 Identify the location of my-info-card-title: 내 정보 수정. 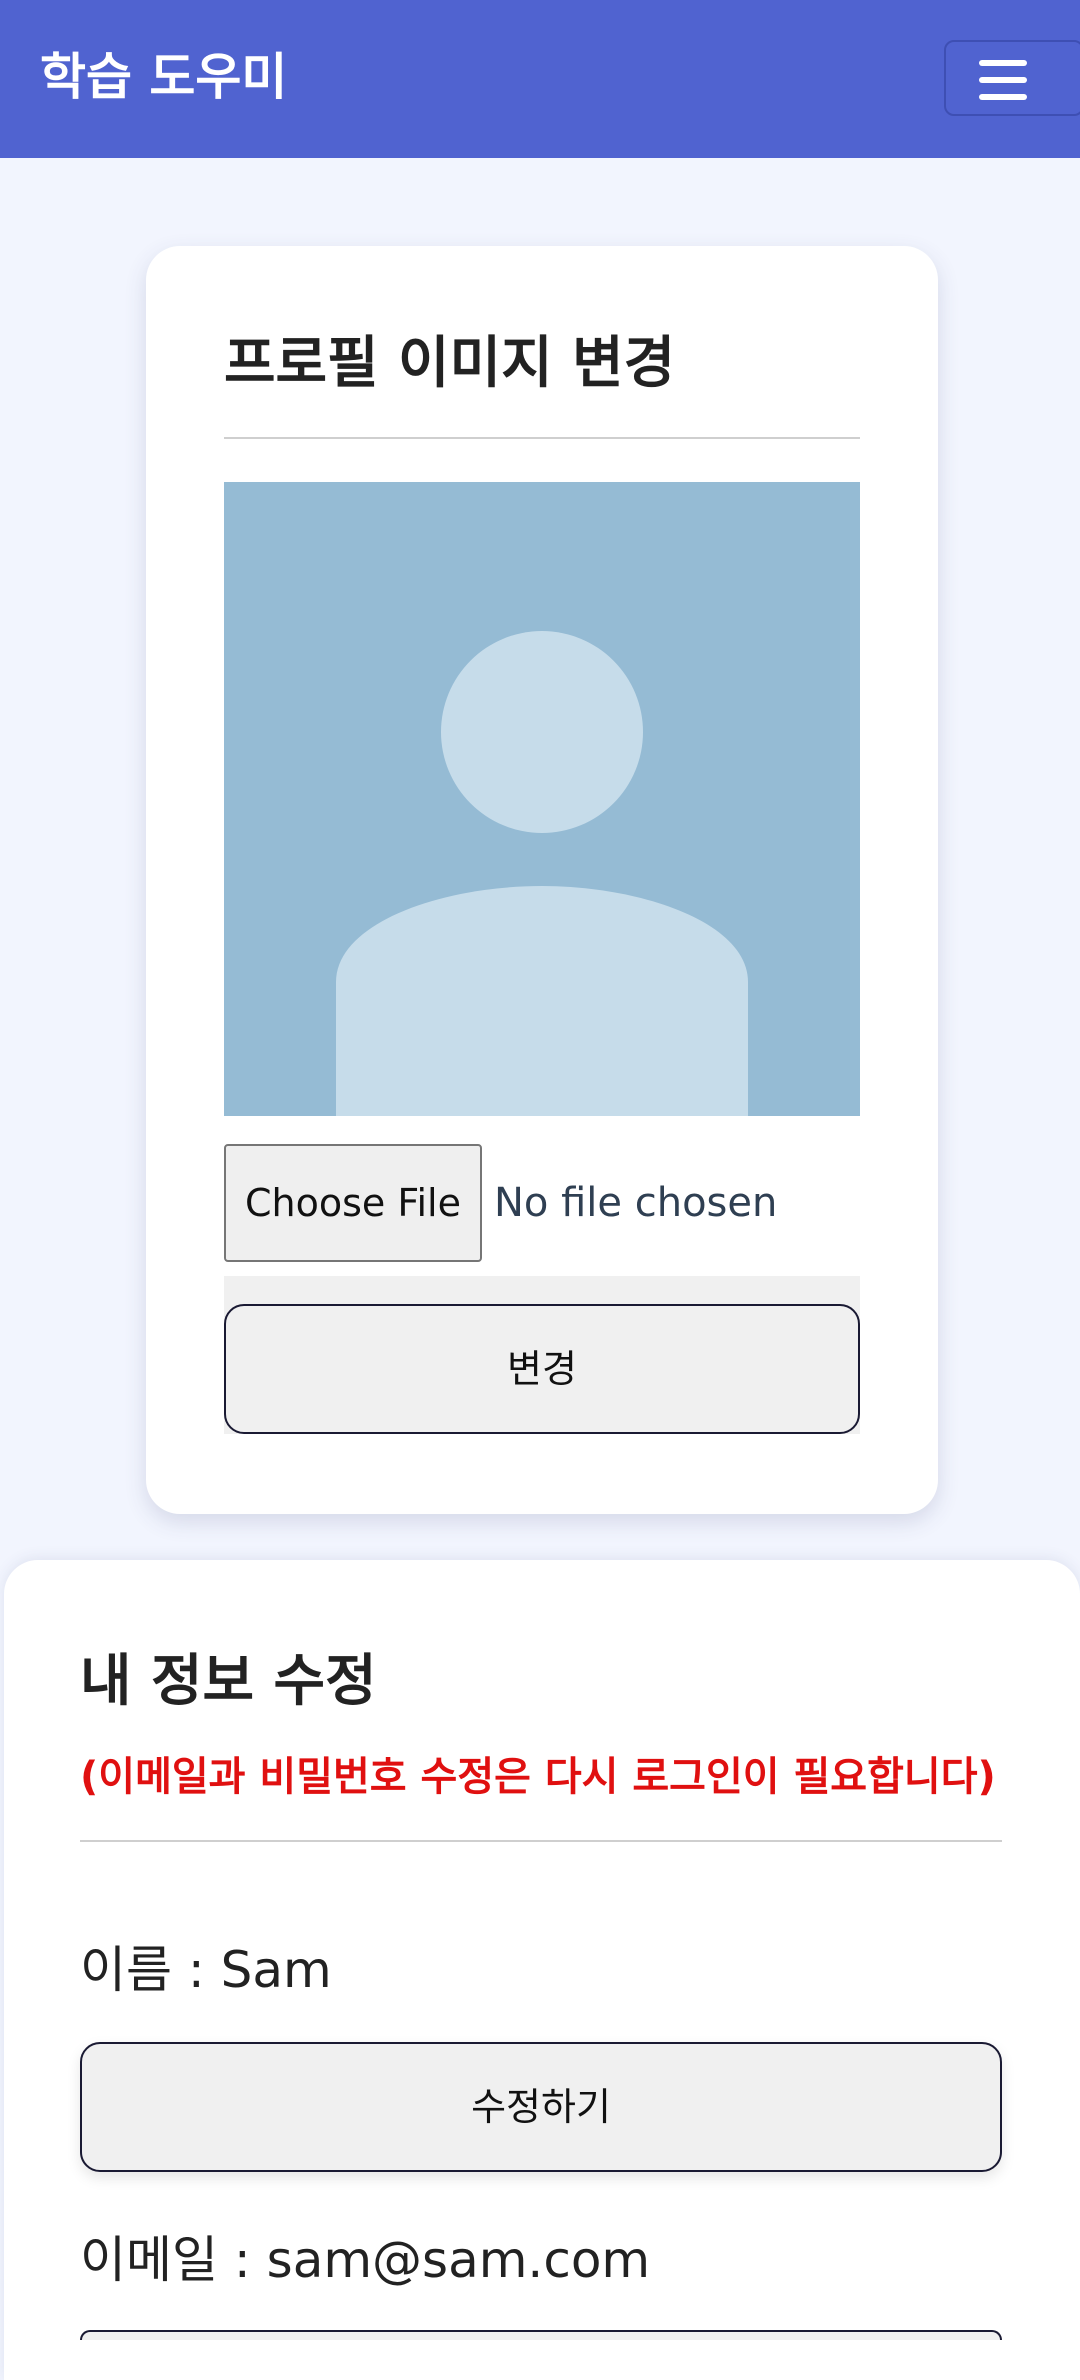
(228, 1681).